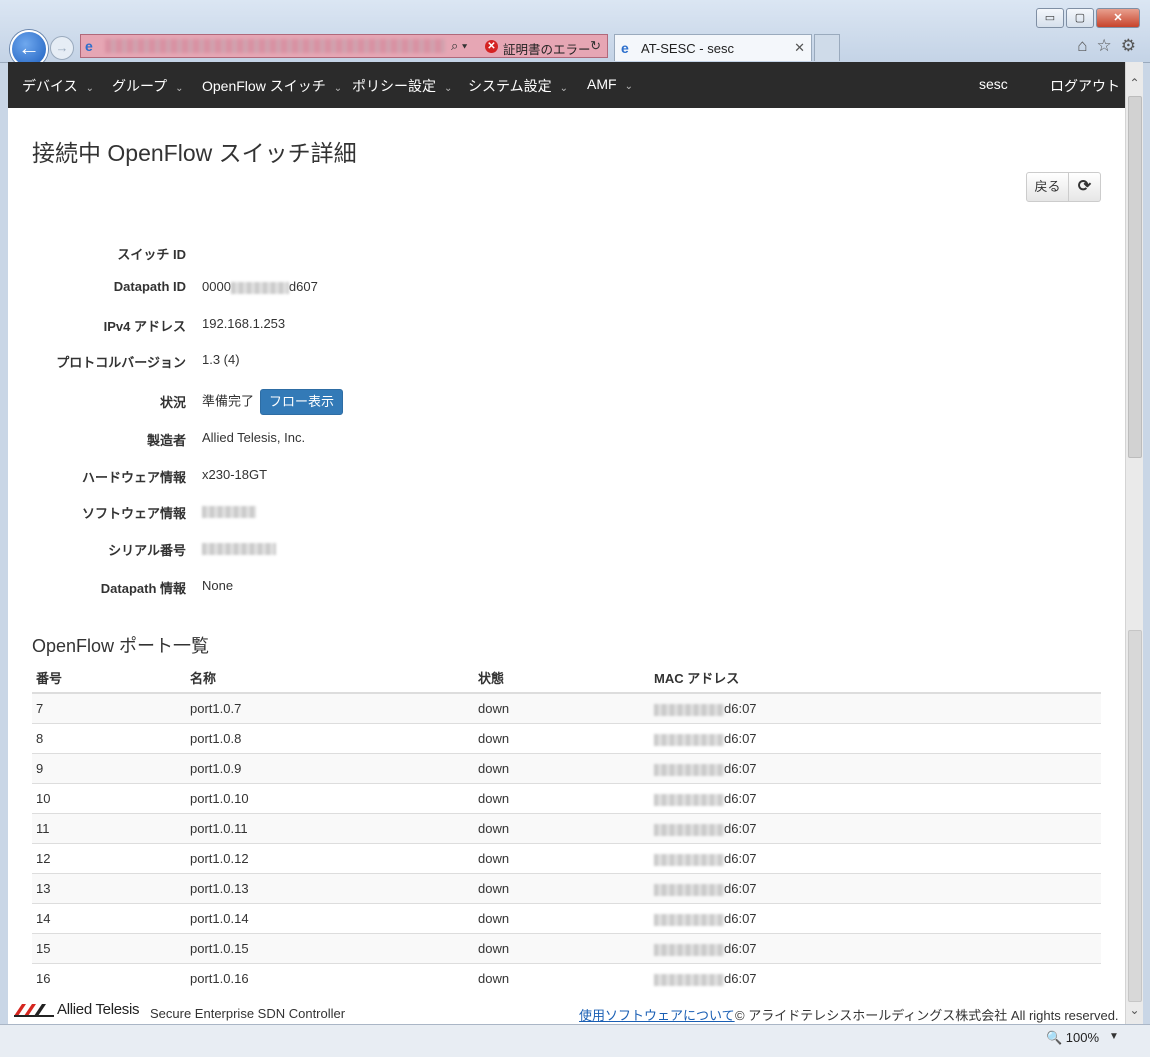  What do you see at coordinates (109, 678) in the screenshot?
I see `col-number: 番号` at bounding box center [109, 678].